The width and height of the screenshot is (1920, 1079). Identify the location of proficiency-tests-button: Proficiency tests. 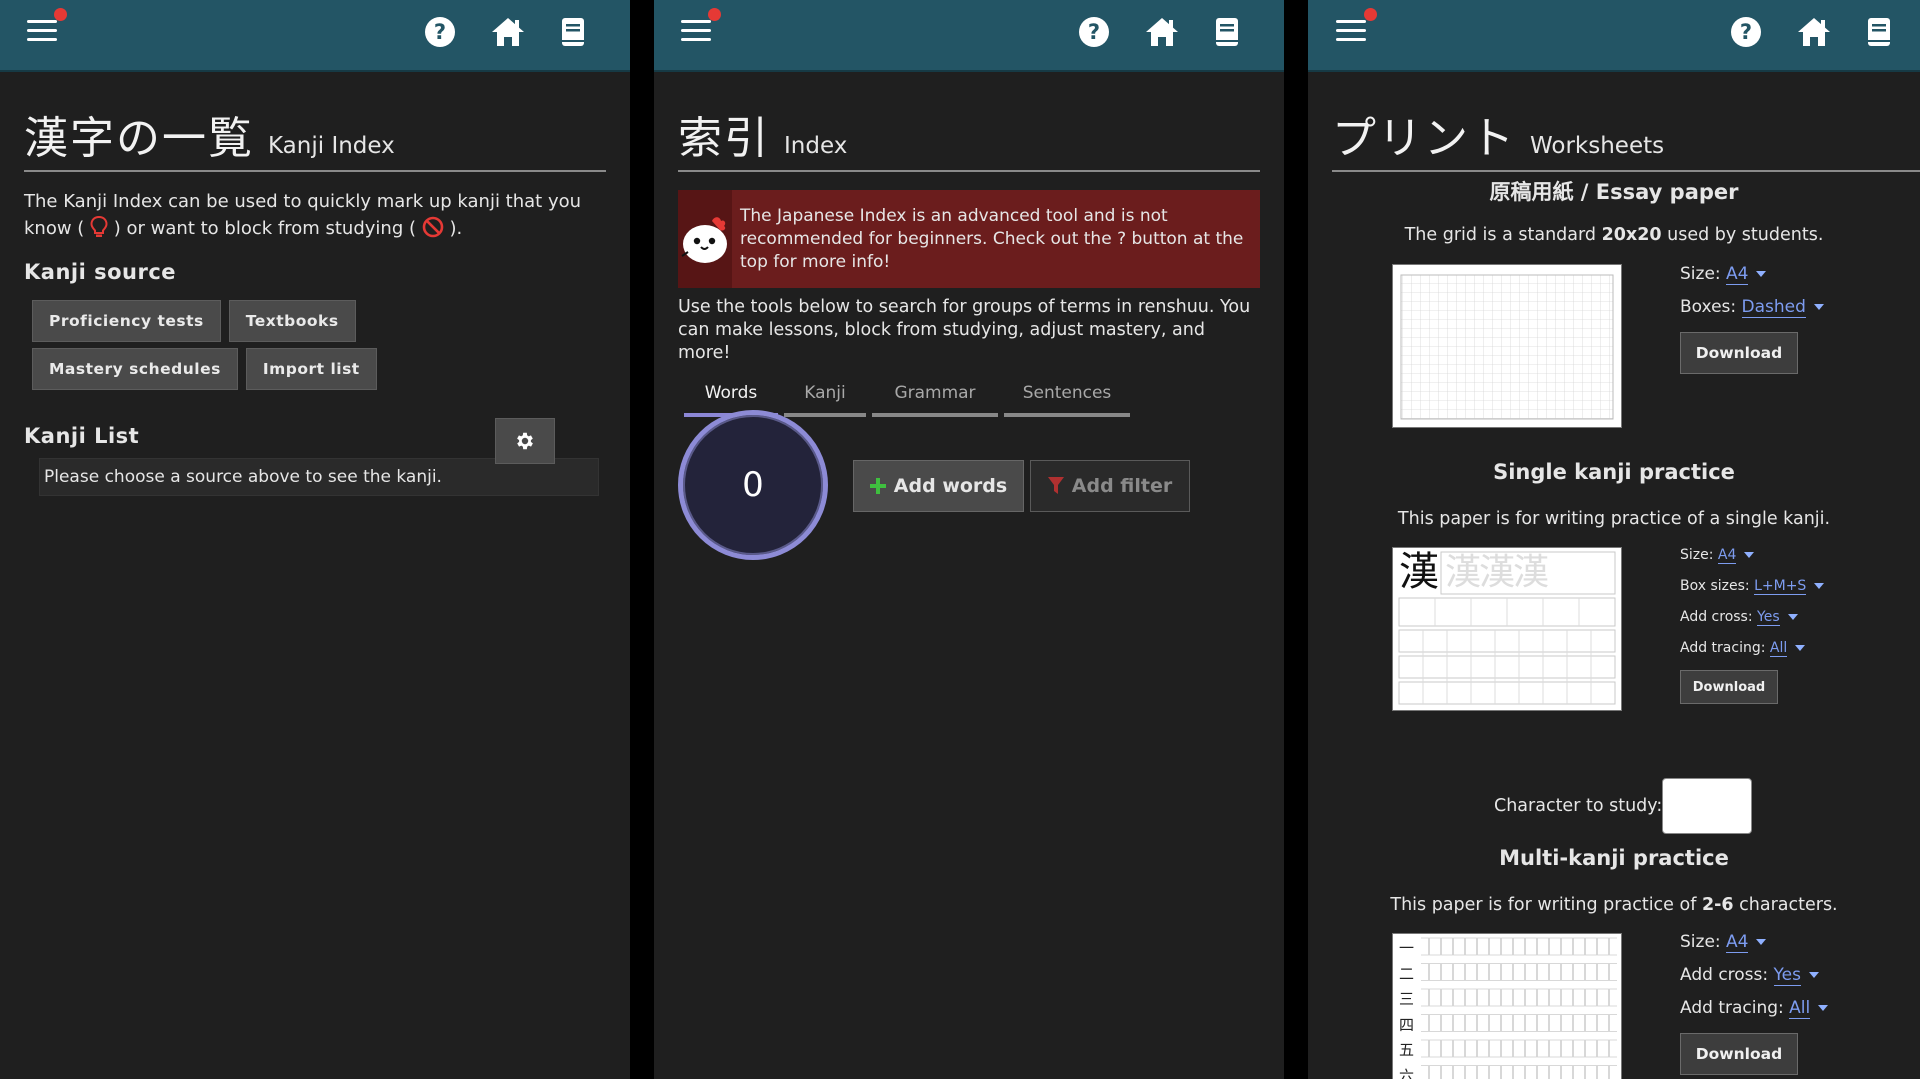
(126, 321).